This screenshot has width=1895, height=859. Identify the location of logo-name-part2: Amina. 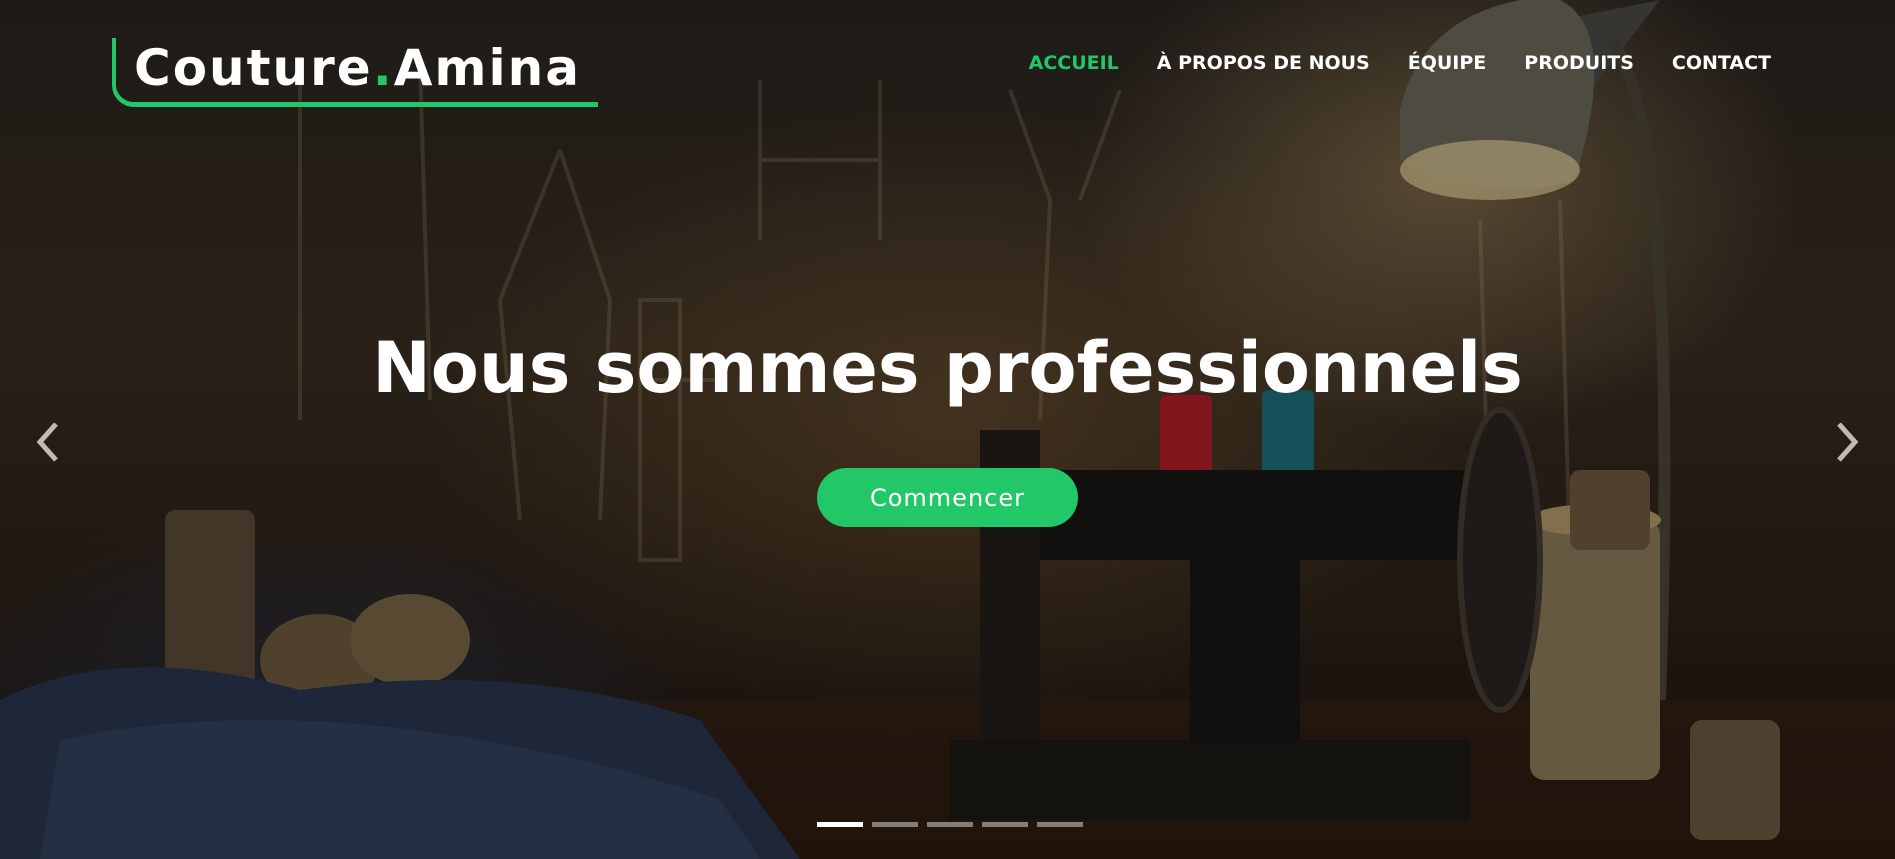
(487, 68).